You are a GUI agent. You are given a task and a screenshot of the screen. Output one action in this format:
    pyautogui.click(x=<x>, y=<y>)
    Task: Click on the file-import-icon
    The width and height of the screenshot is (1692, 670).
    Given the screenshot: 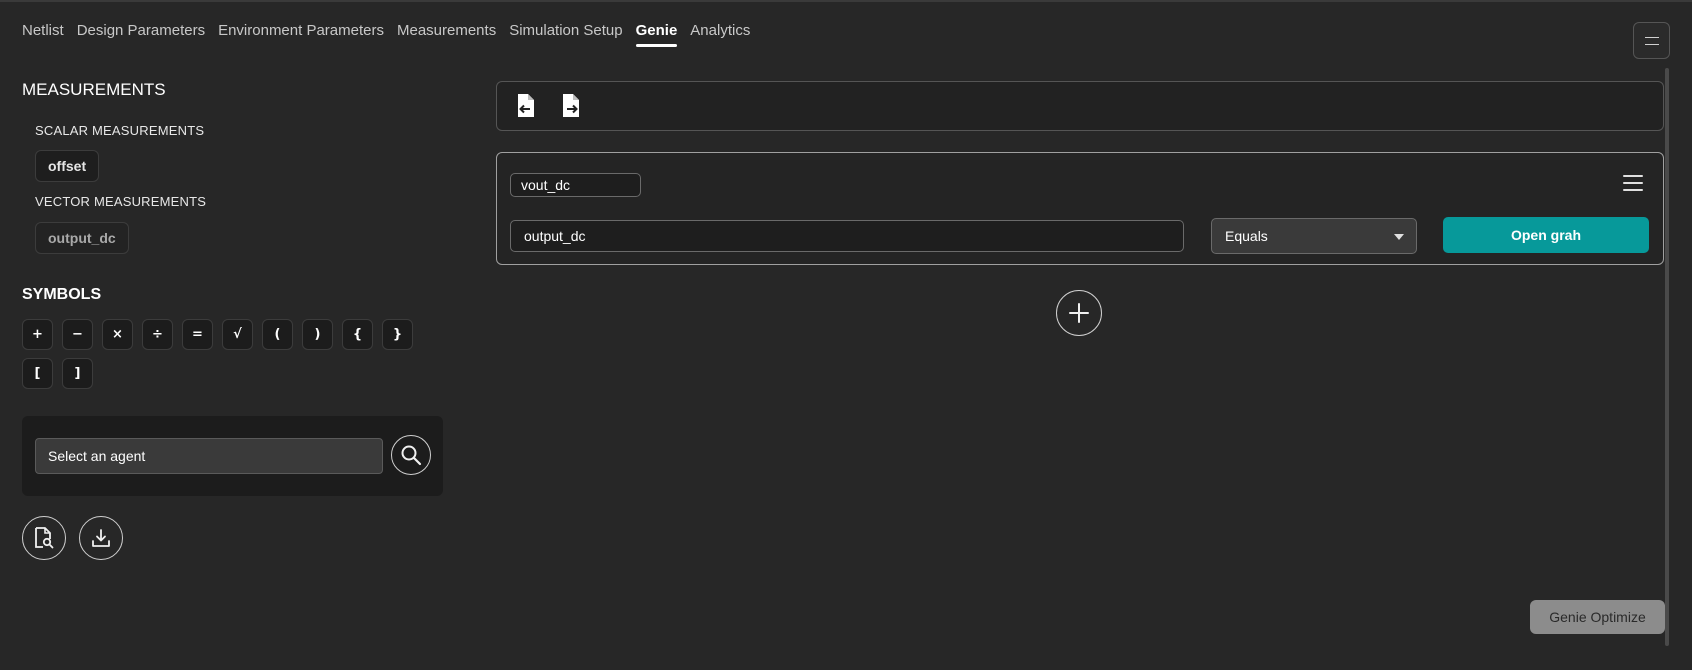 What is the action you would take?
    pyautogui.click(x=526, y=105)
    